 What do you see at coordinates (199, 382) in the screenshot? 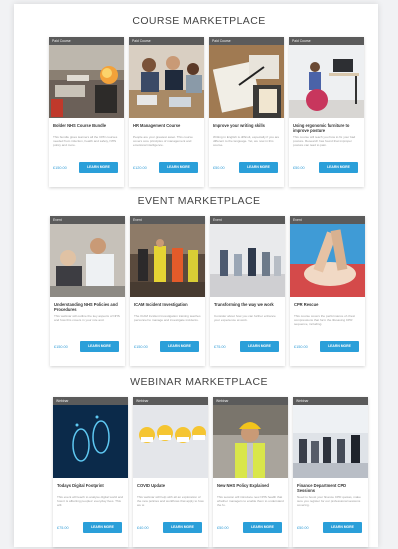
I see `section-title-webinar: WEBINAR MARKETPLACE` at bounding box center [199, 382].